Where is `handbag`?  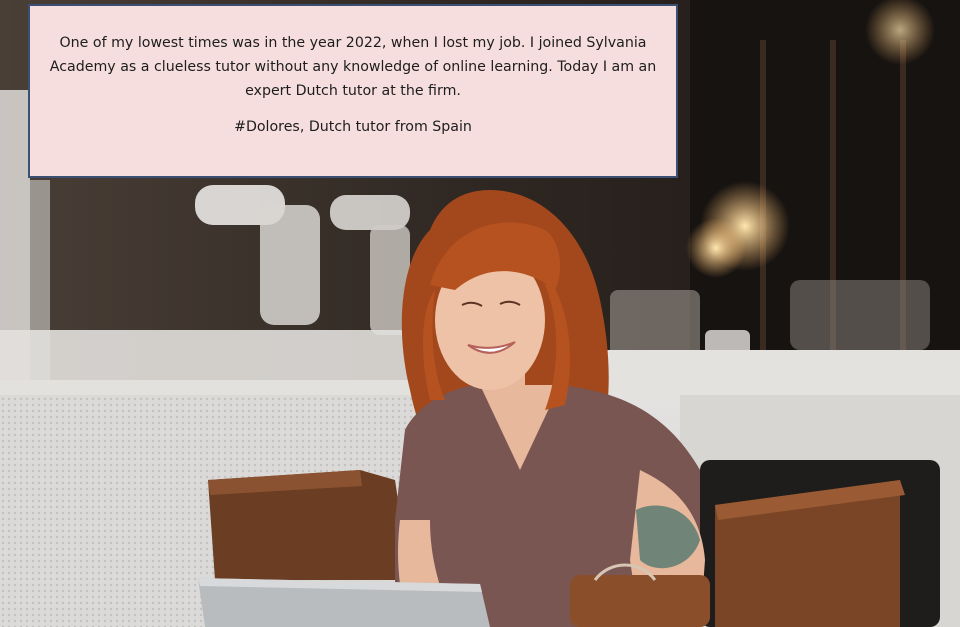 handbag is located at coordinates (640, 601).